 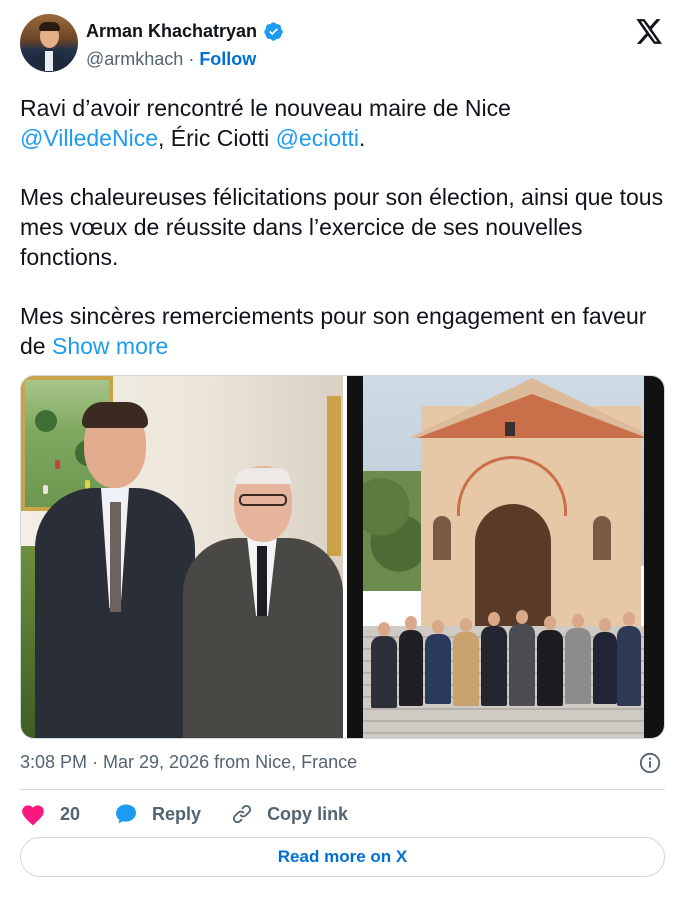 What do you see at coordinates (263, 476) in the screenshot?
I see `person-right-hair` at bounding box center [263, 476].